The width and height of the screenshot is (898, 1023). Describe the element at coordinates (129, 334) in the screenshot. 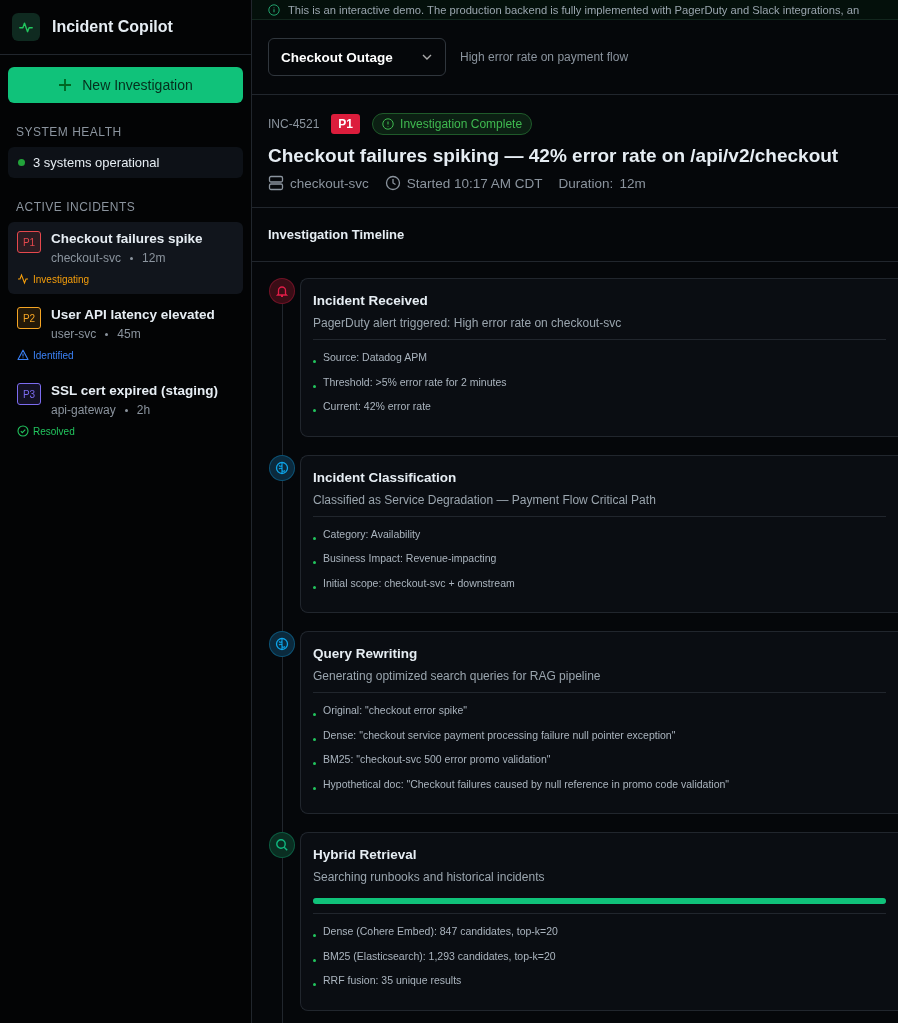

I see `incident-age: 45m` at that location.